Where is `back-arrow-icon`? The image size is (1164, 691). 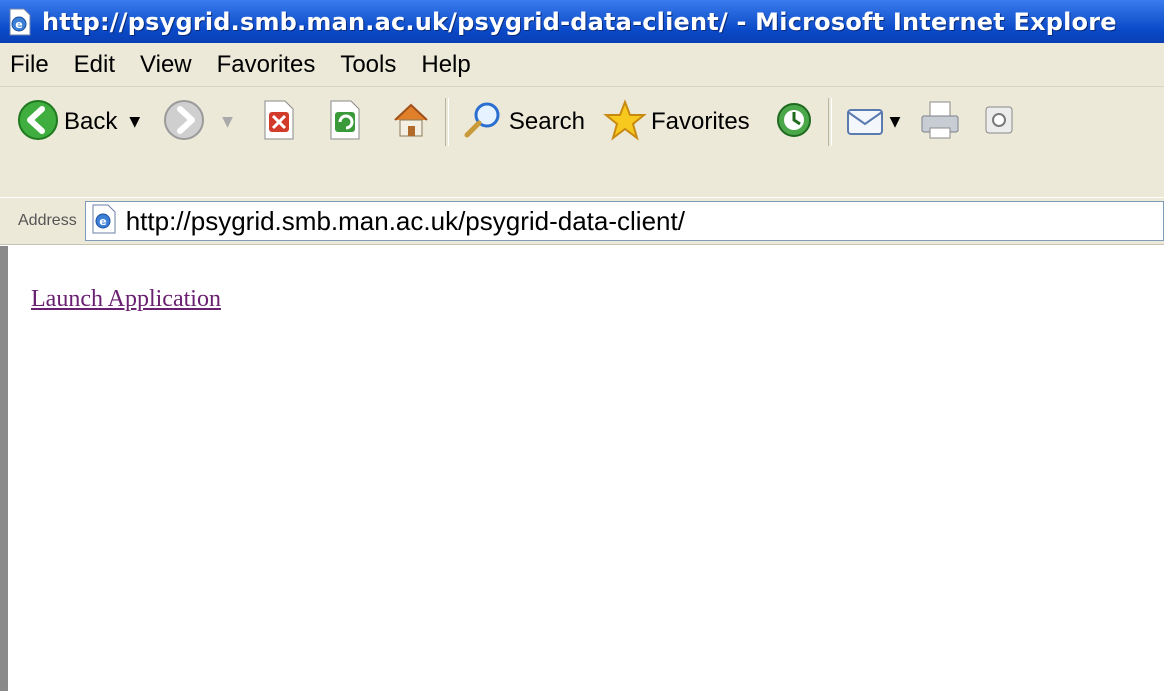
back-arrow-icon is located at coordinates (38, 122).